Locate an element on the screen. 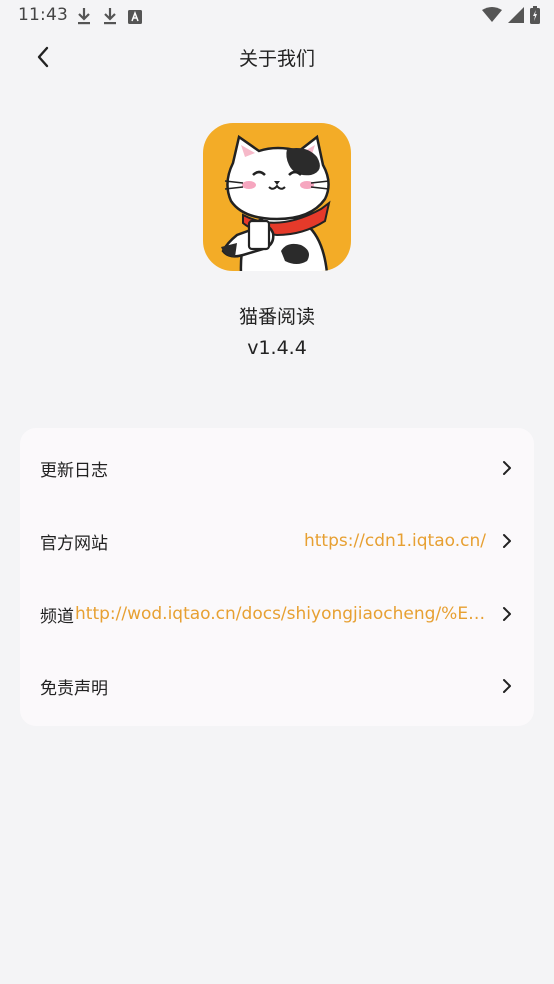 This screenshot has height=984, width=554. battery-charging-icon is located at coordinates (535, 17).